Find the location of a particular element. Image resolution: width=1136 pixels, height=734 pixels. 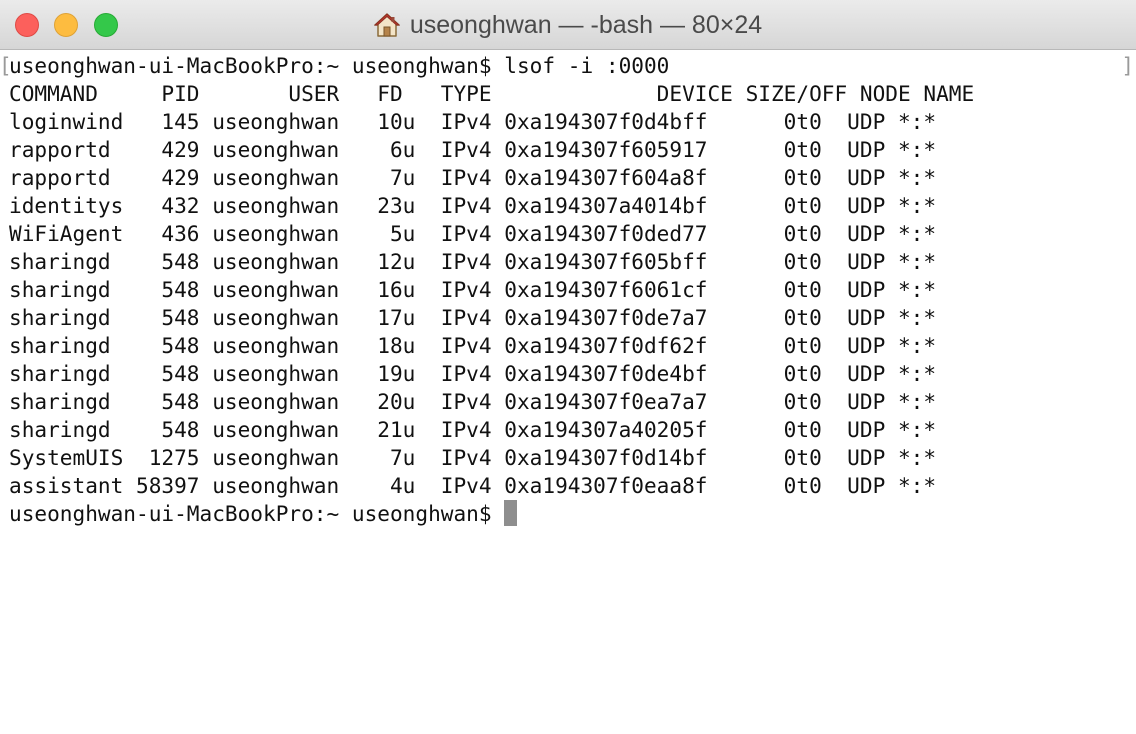

text-cursor is located at coordinates (510, 513).